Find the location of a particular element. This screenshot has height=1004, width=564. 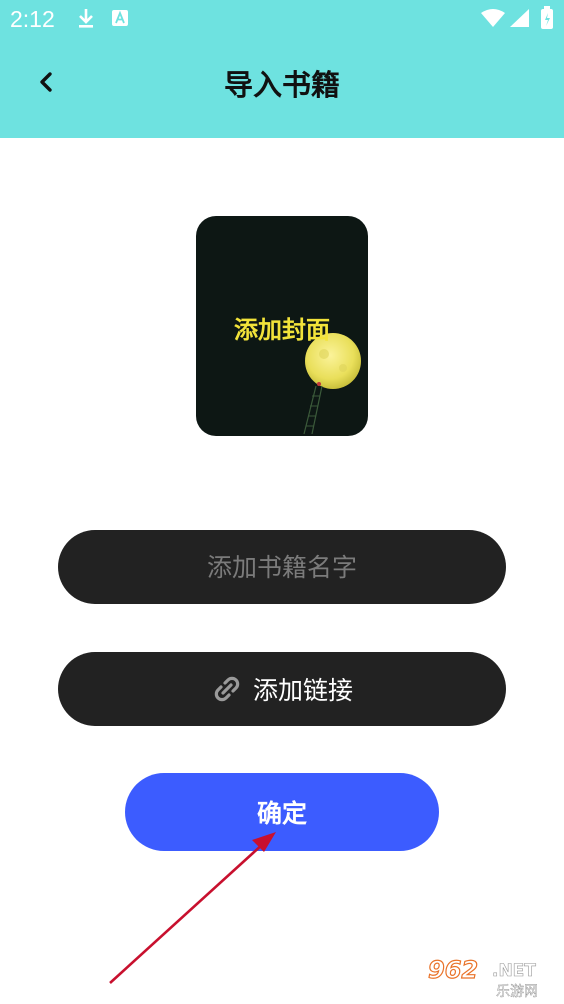

add-link-button: 添加链接 is located at coordinates (282, 689).